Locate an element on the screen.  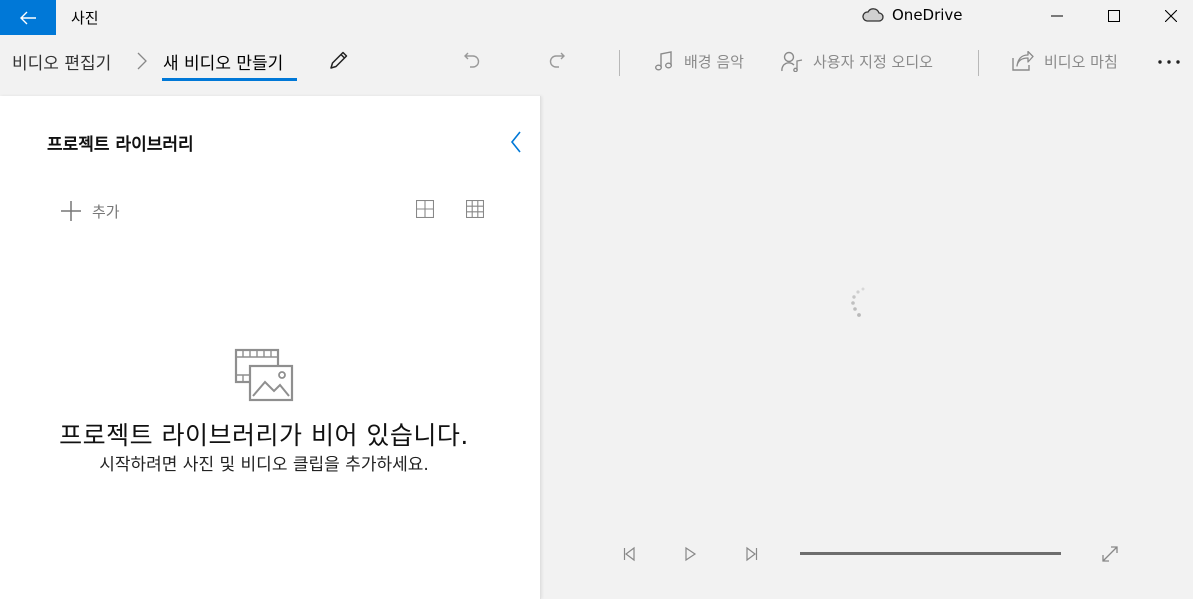
redo-button is located at coordinates (557, 60).